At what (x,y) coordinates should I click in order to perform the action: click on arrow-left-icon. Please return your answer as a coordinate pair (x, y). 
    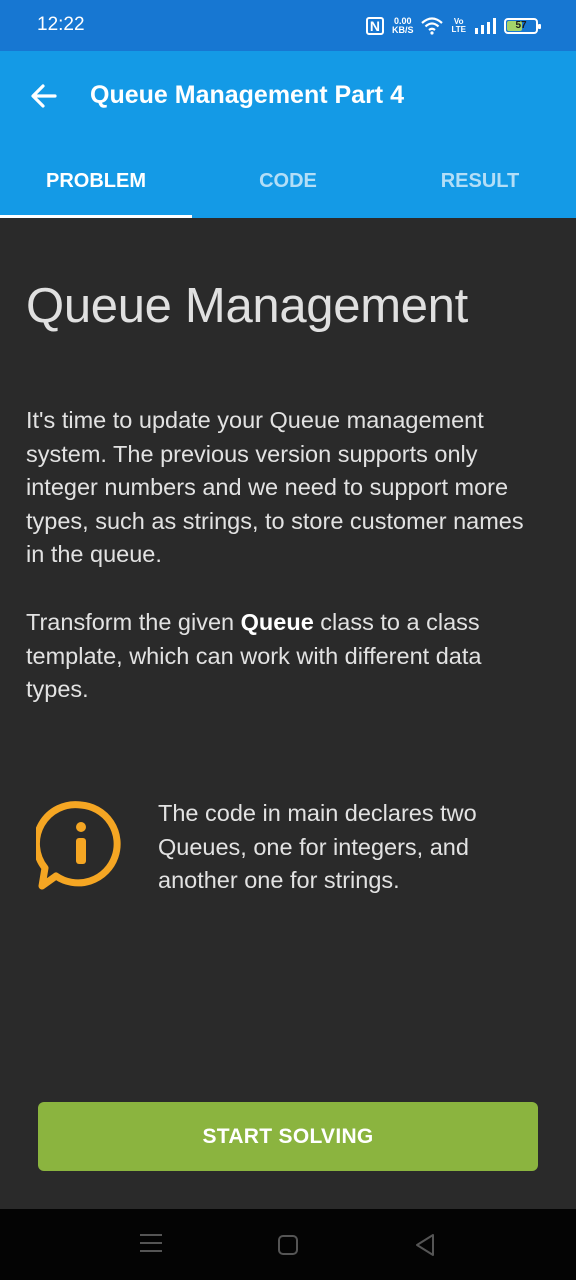
    Looking at the image, I should click on (45, 96).